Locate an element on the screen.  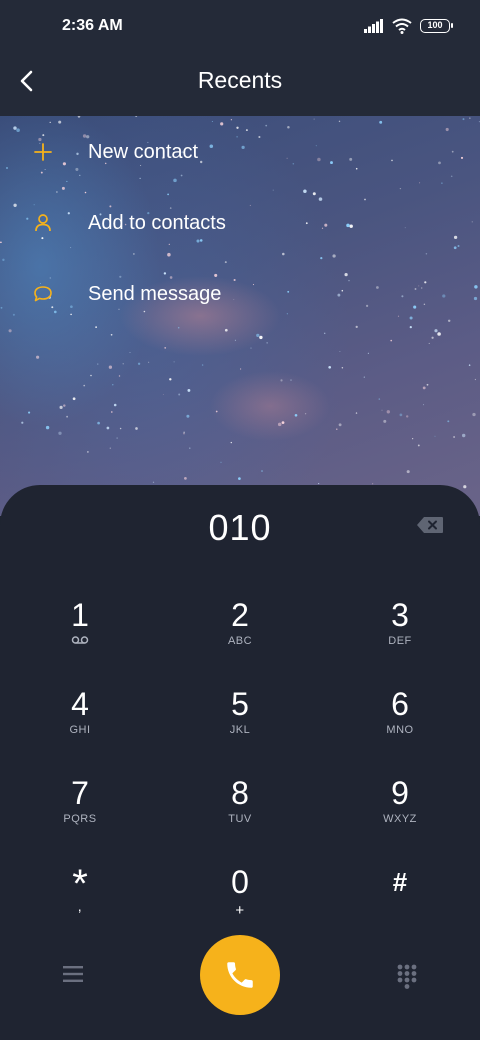
key-3: 3 DEF is located at coordinates (400, 635).